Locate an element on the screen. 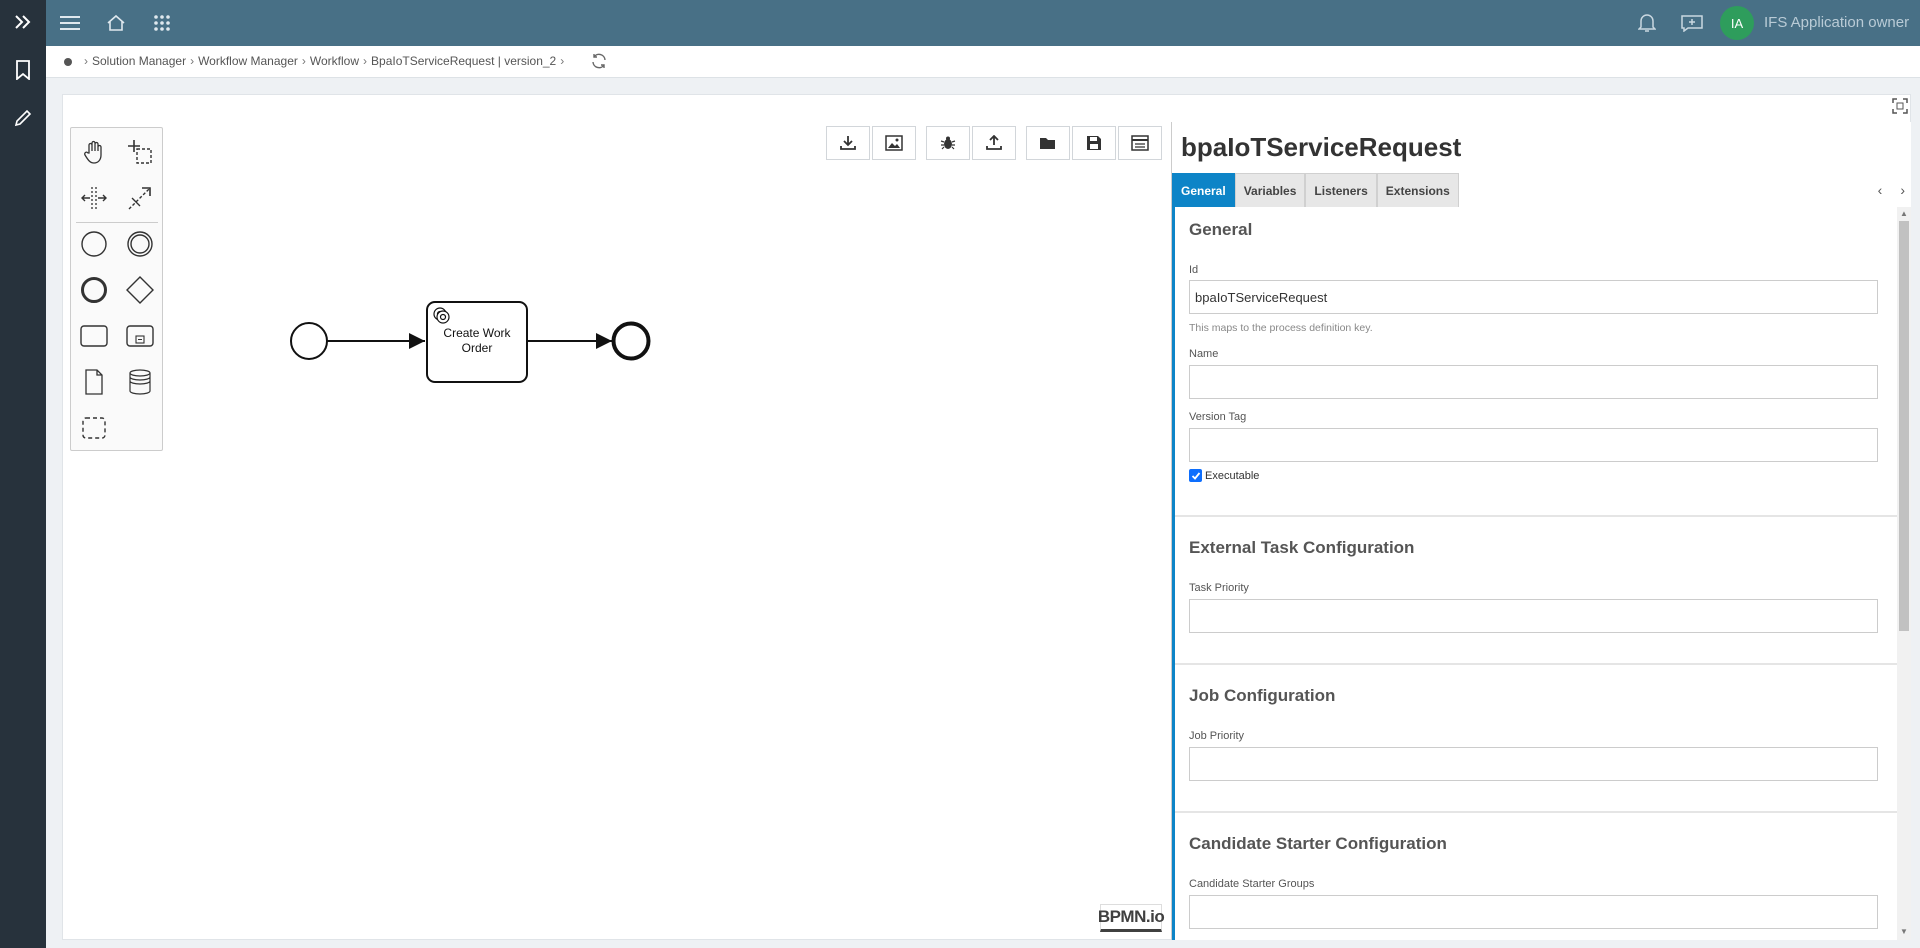 Image resolution: width=1920 pixels, height=948 pixels. group-icon is located at coordinates (94, 428).